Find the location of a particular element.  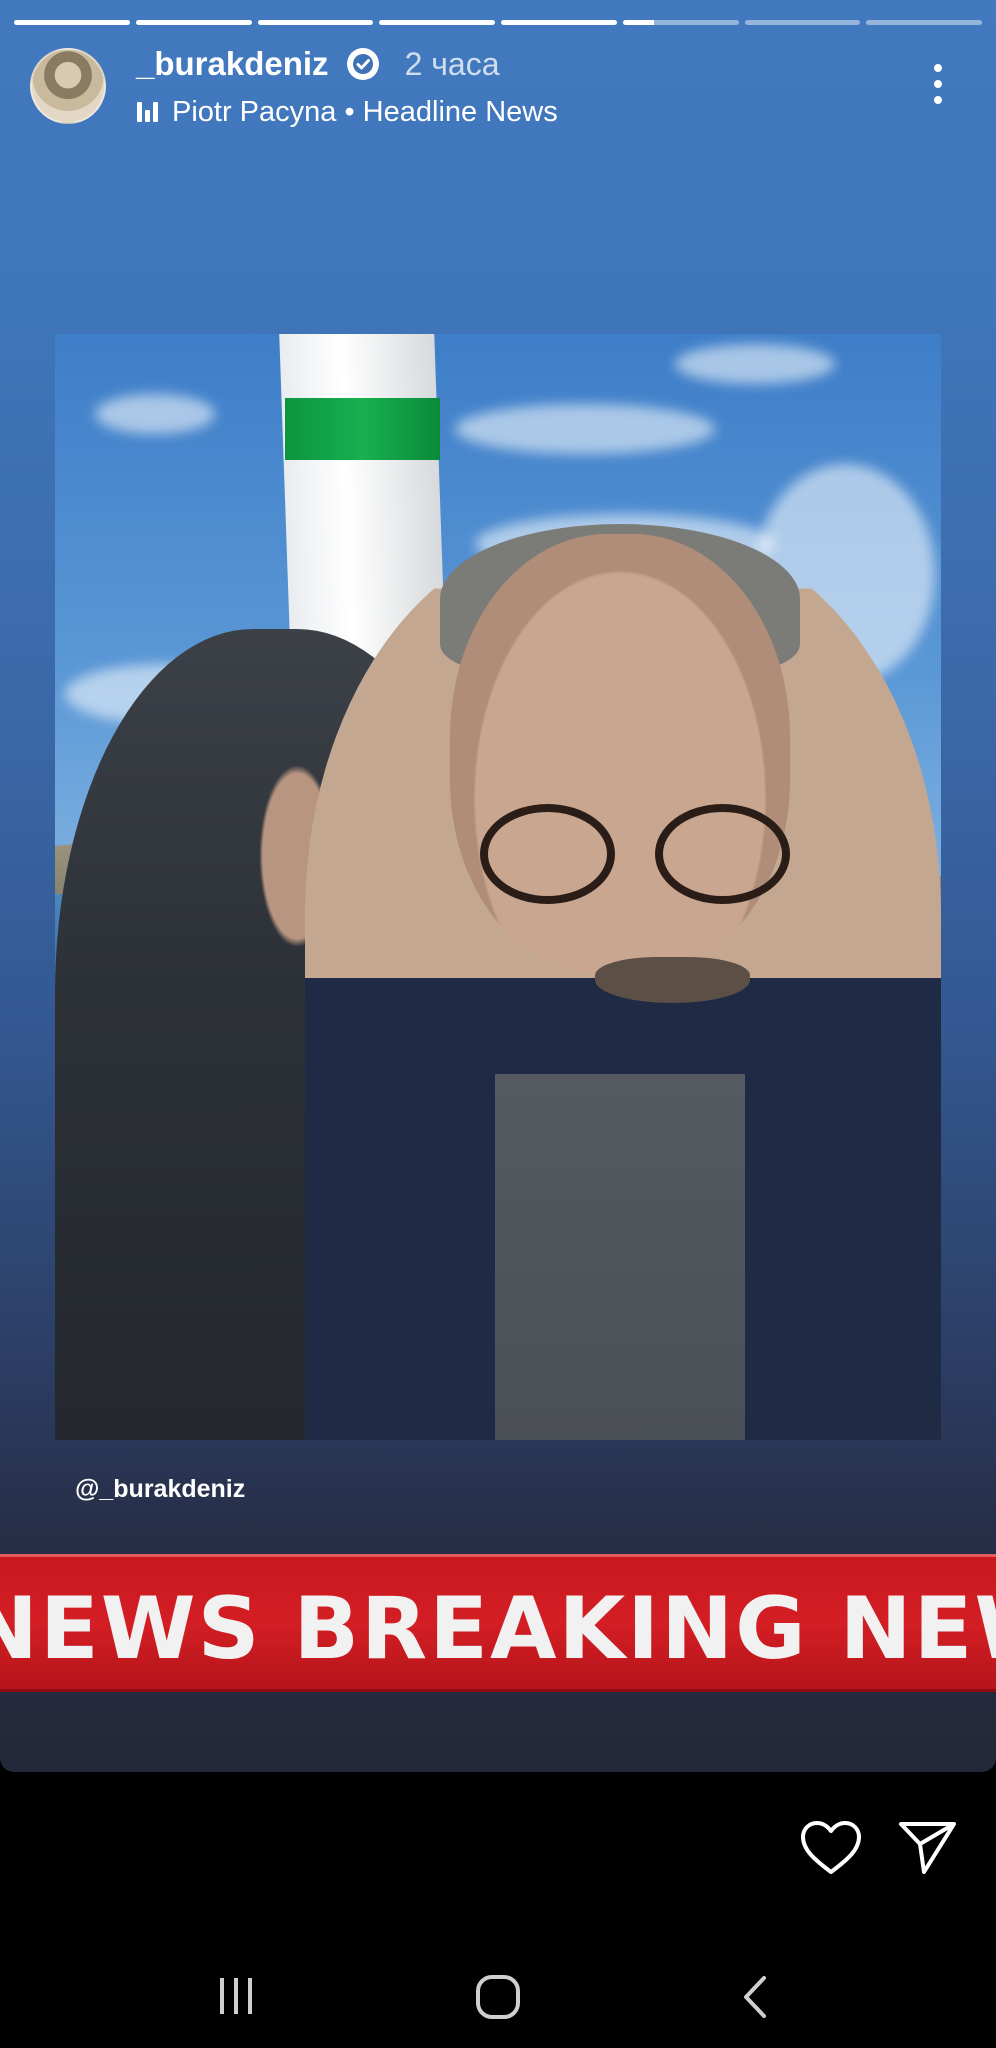

verified-badge-icon is located at coordinates (362, 64).